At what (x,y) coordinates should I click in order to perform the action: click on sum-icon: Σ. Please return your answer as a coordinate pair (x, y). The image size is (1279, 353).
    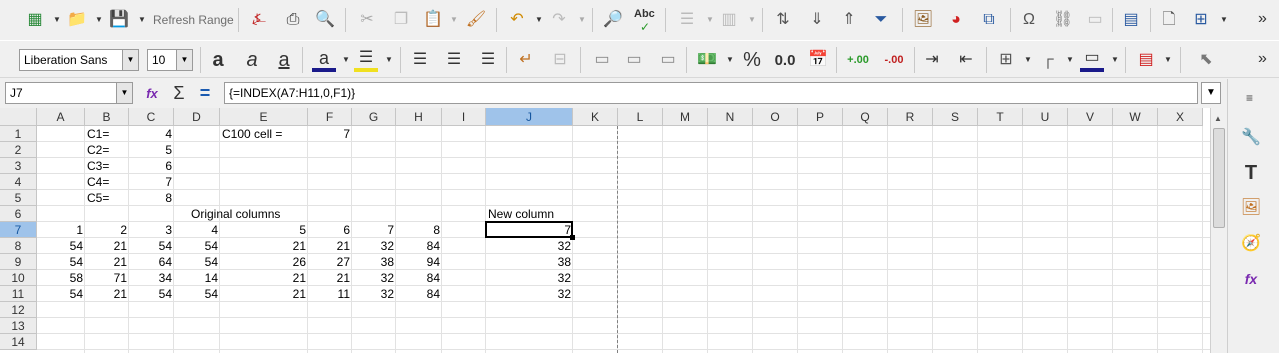
    Looking at the image, I should click on (179, 93).